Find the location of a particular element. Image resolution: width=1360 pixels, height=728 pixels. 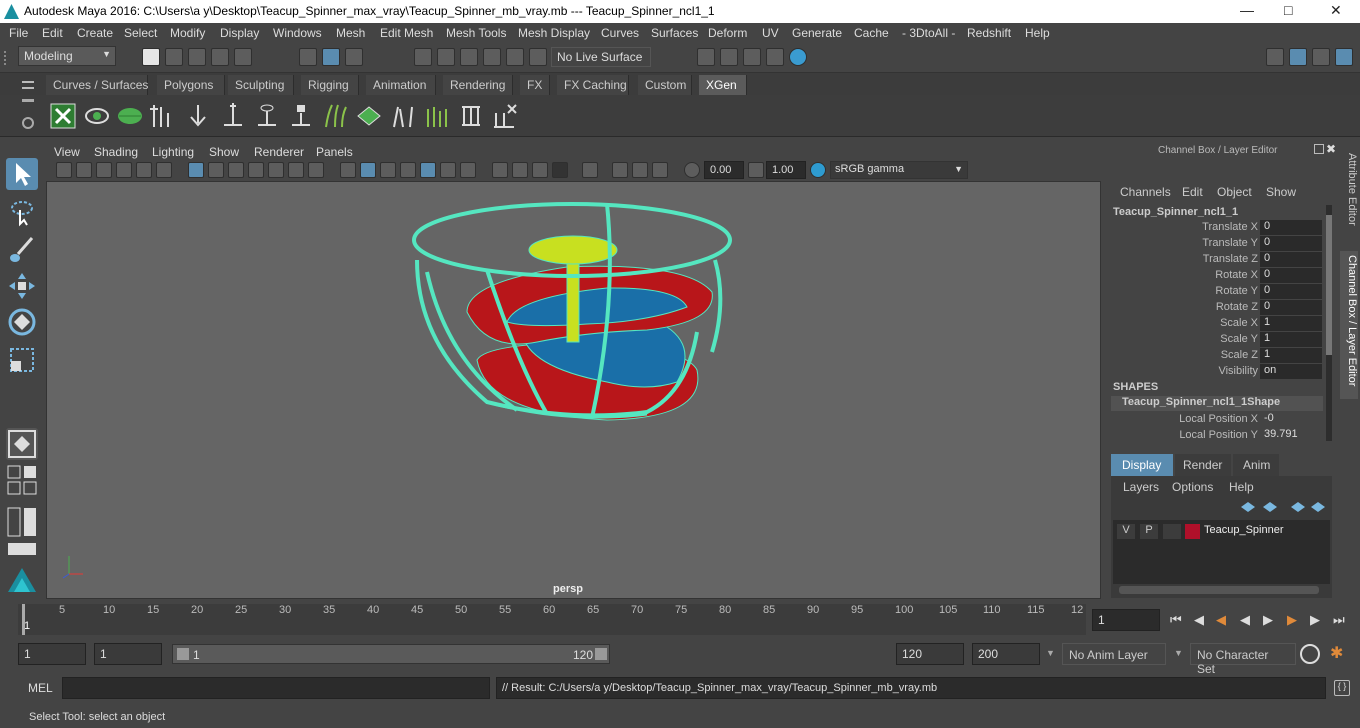

tab-fx: FX is located at coordinates (535, 85).